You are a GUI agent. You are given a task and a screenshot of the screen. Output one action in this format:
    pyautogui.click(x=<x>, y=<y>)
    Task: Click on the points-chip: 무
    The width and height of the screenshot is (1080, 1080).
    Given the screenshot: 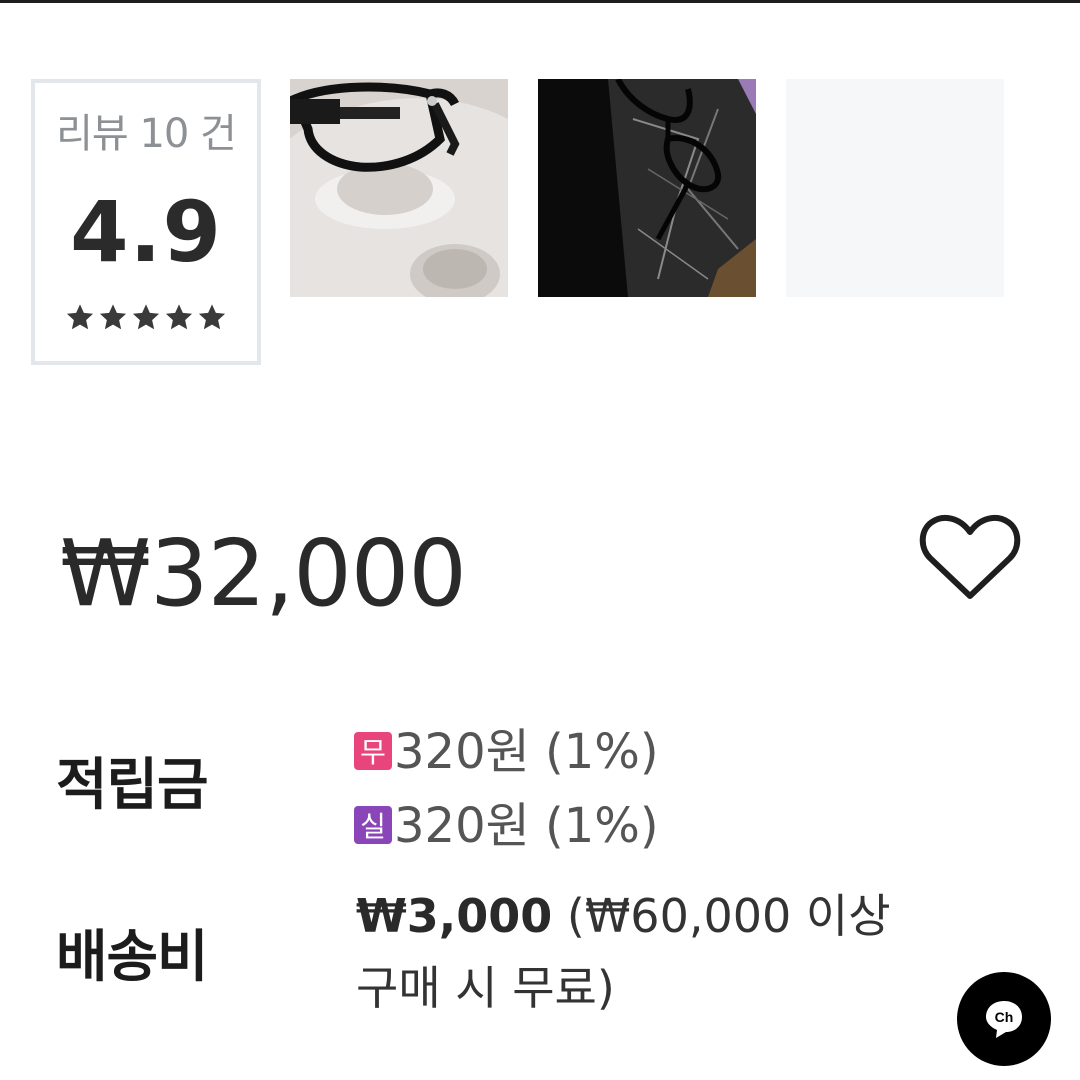 What is the action you would take?
    pyautogui.click(x=373, y=751)
    